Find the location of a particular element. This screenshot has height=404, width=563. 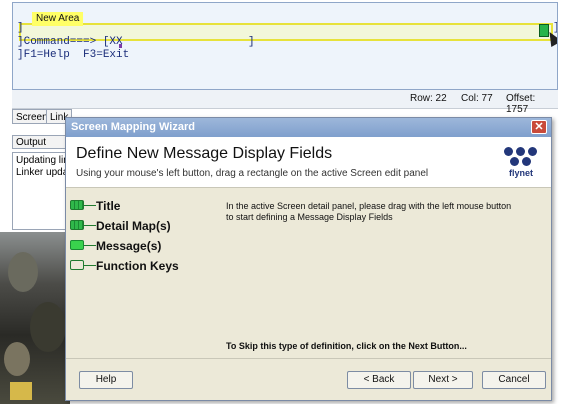

next-button: Next > is located at coordinates (443, 380).